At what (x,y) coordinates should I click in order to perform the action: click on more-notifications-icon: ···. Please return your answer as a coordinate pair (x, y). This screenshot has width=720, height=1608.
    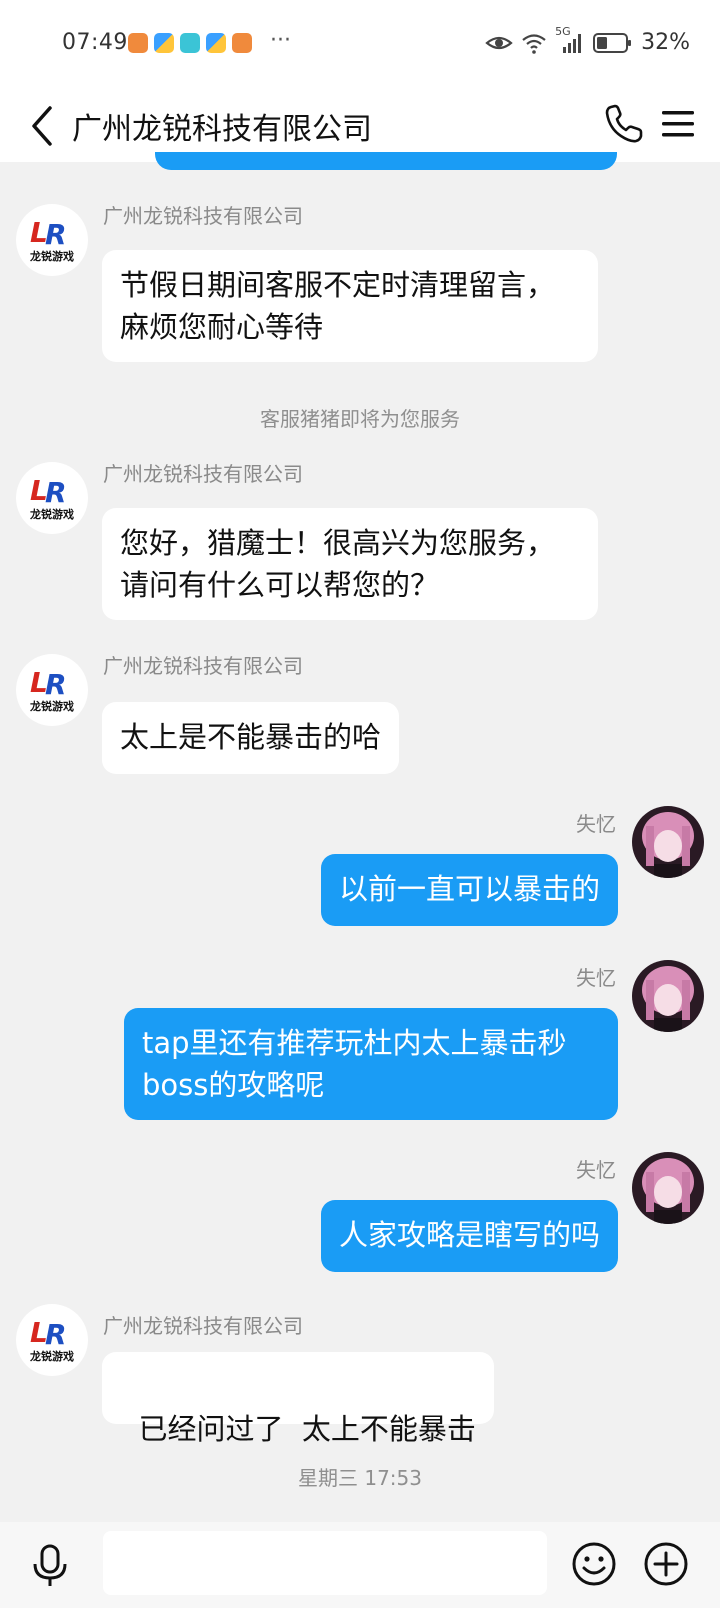
    Looking at the image, I should click on (280, 40).